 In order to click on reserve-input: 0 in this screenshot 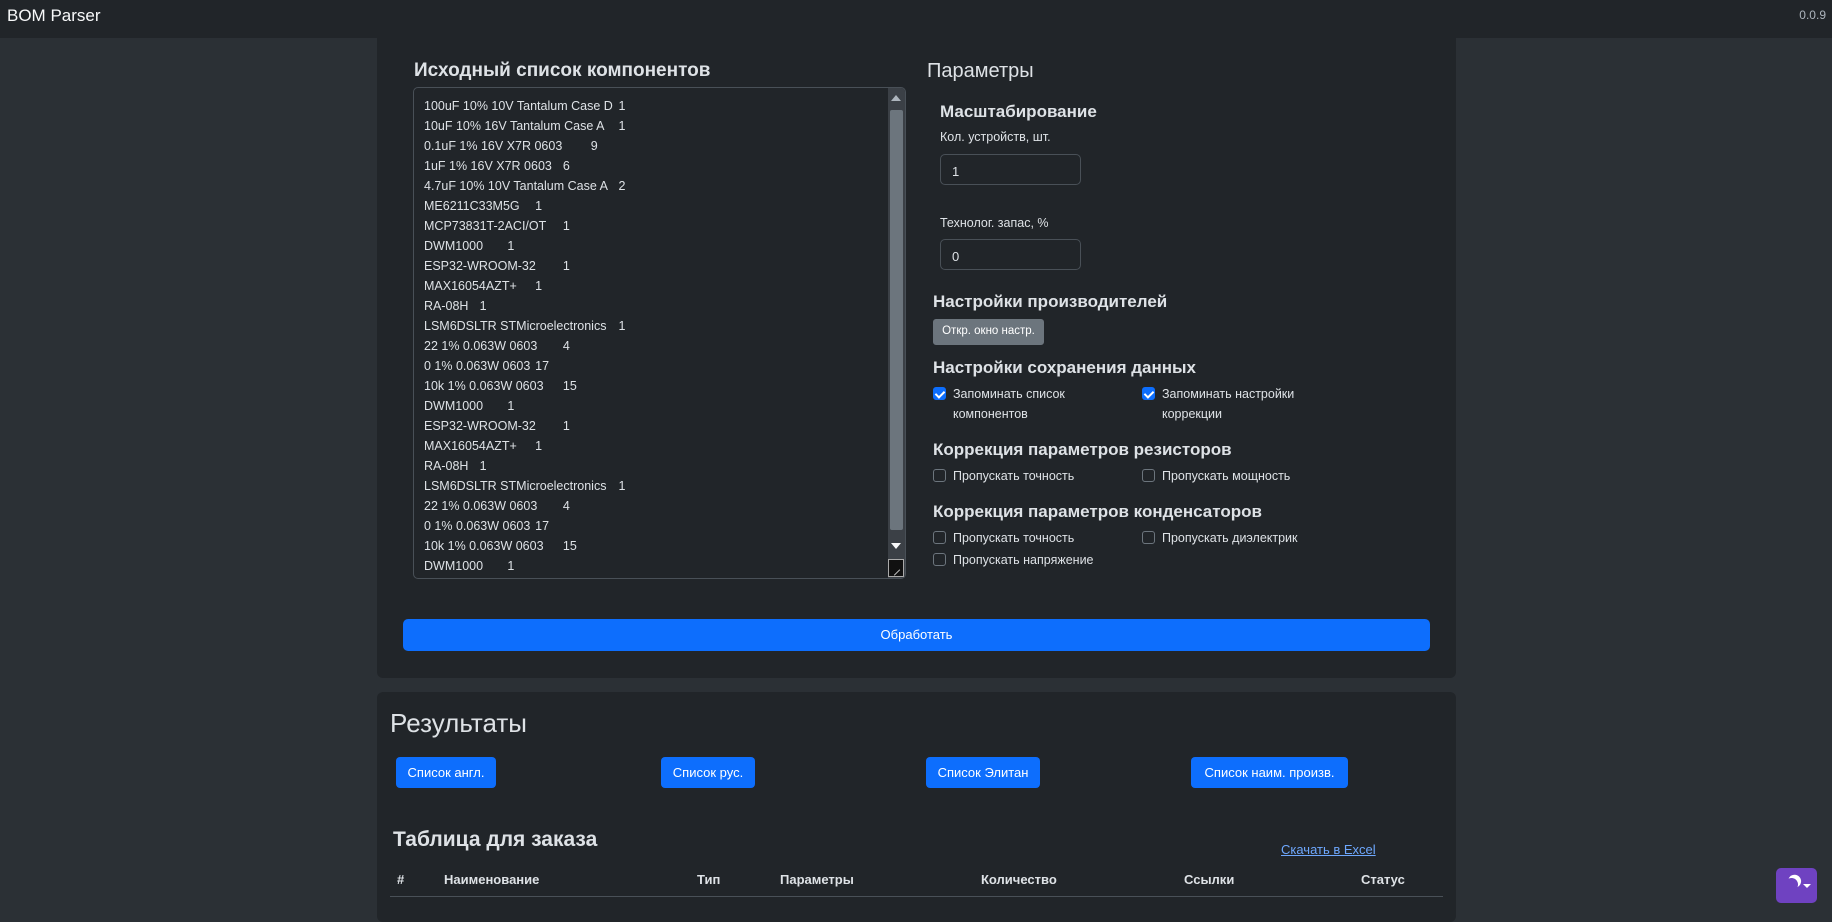, I will do `click(1010, 254)`.